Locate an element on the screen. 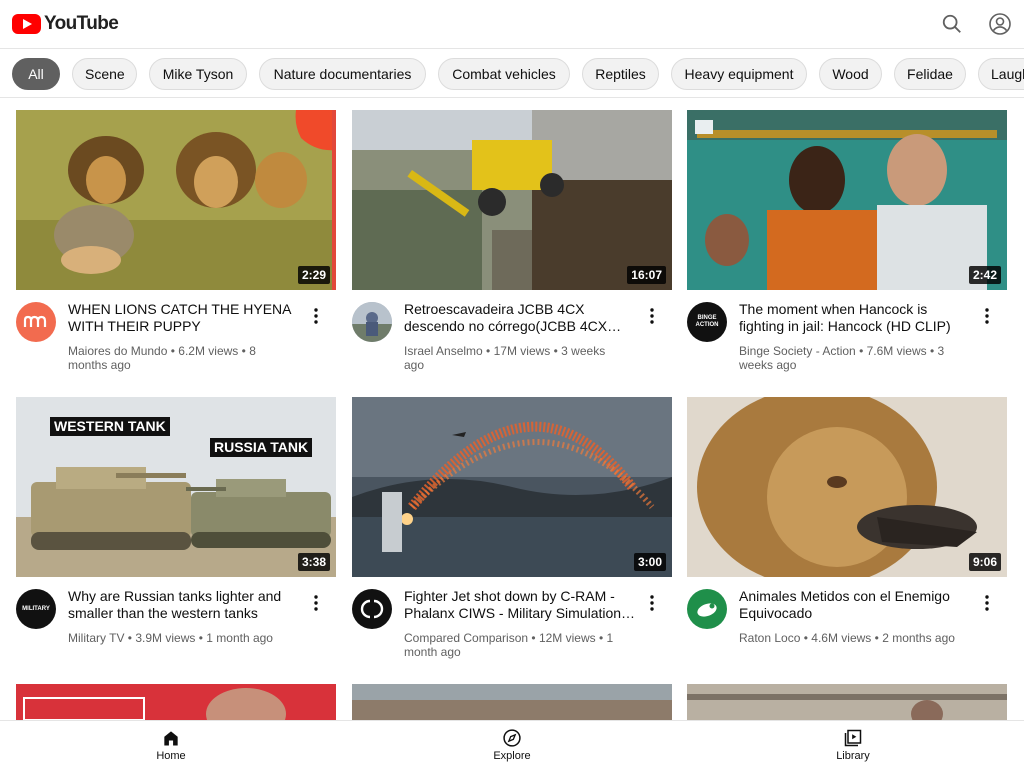 This screenshot has width=1024, height=768. view-count: 4.6M views is located at coordinates (841, 638).